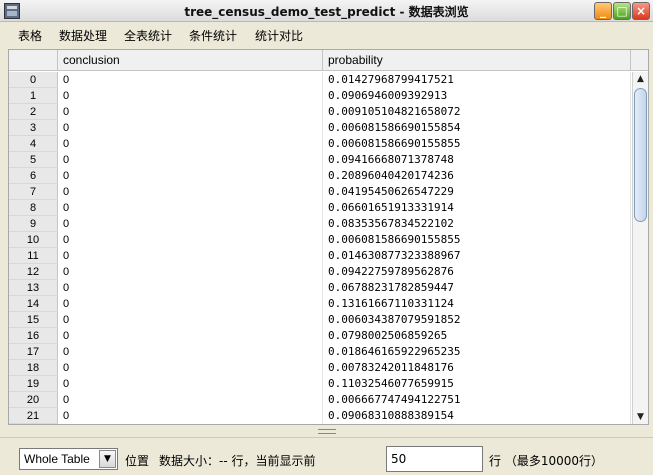 The image size is (653, 475). I want to click on table-row: 15 0 0.006034387079591852, so click(320, 320).